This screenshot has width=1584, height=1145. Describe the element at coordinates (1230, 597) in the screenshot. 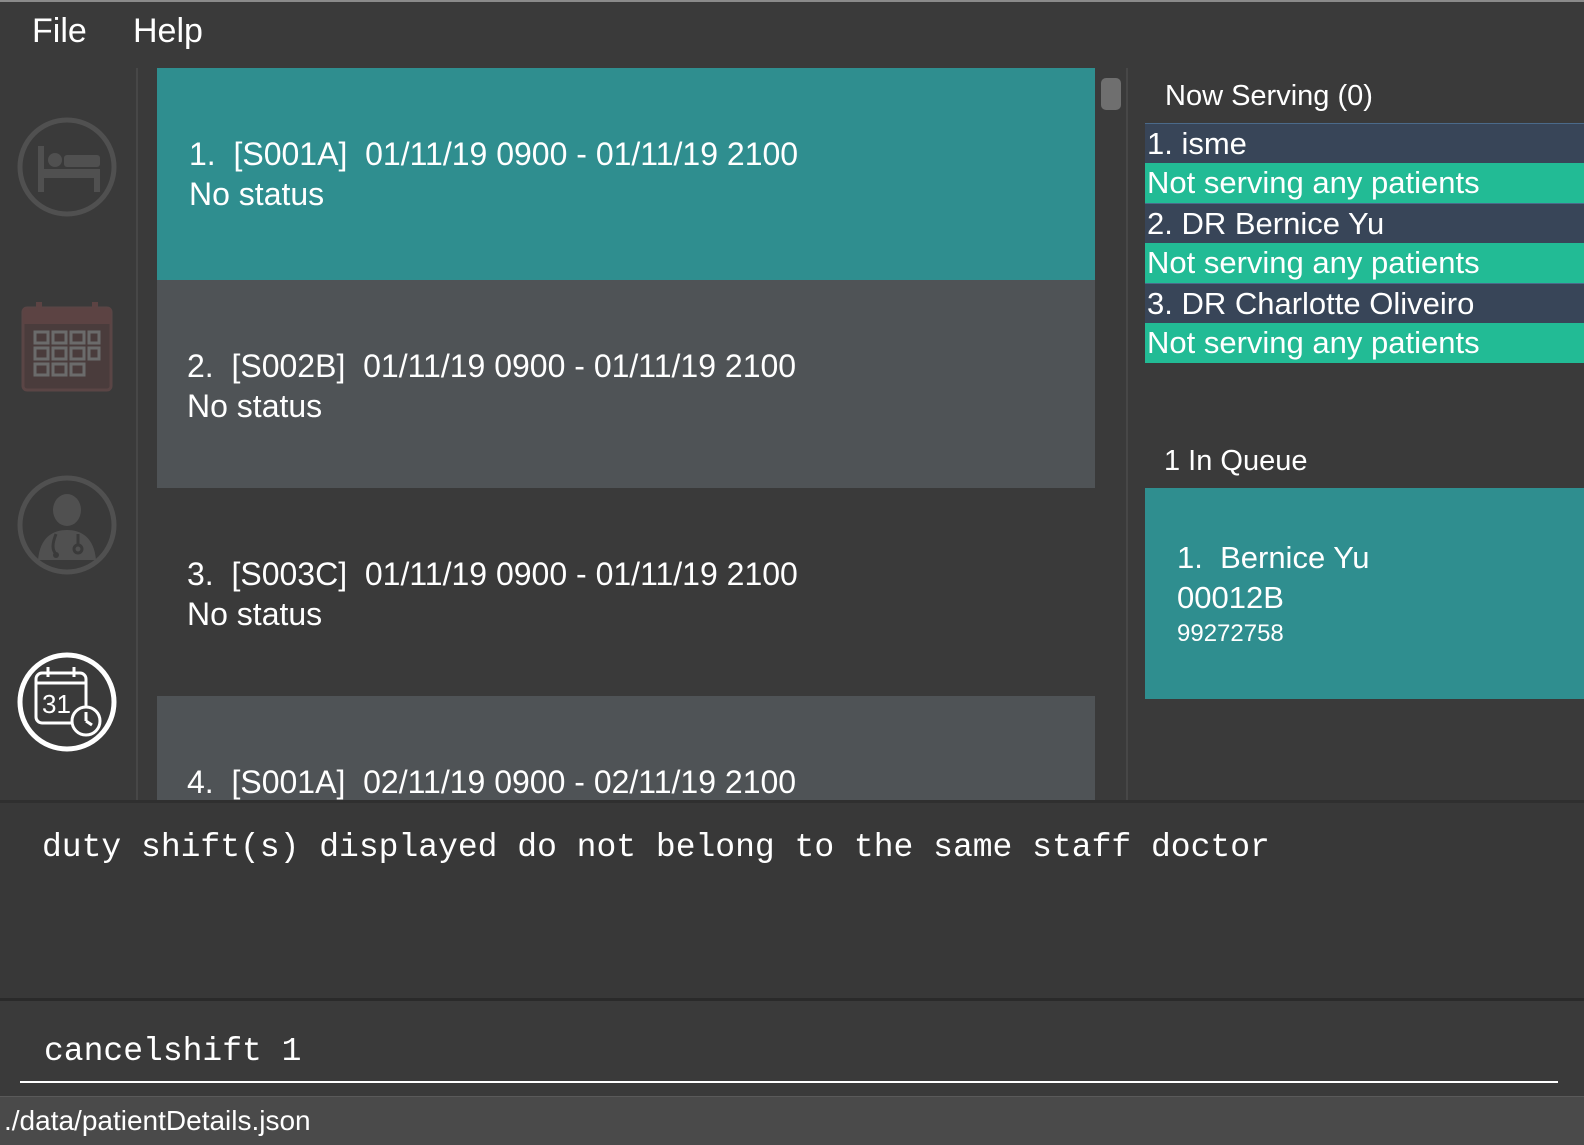

I see `queue-patient-id: 00012B` at that location.